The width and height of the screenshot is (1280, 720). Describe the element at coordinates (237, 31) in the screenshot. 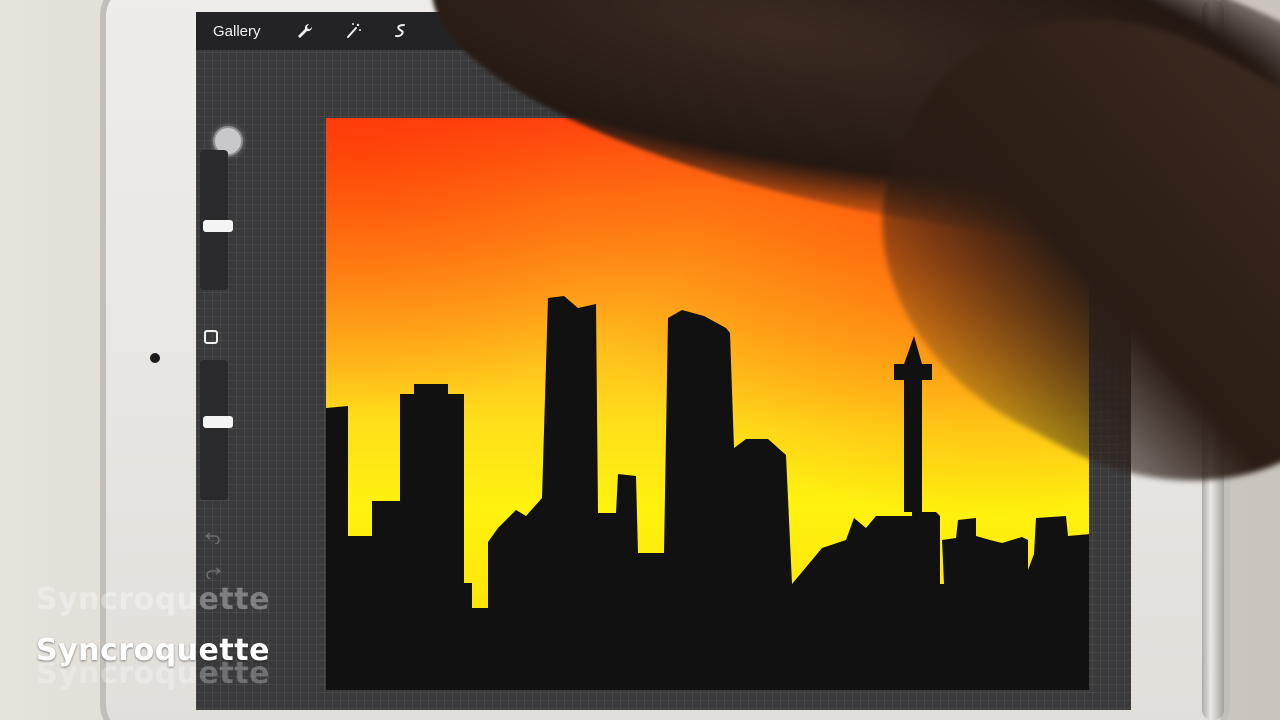

I see `gallery-button: Gallery` at that location.